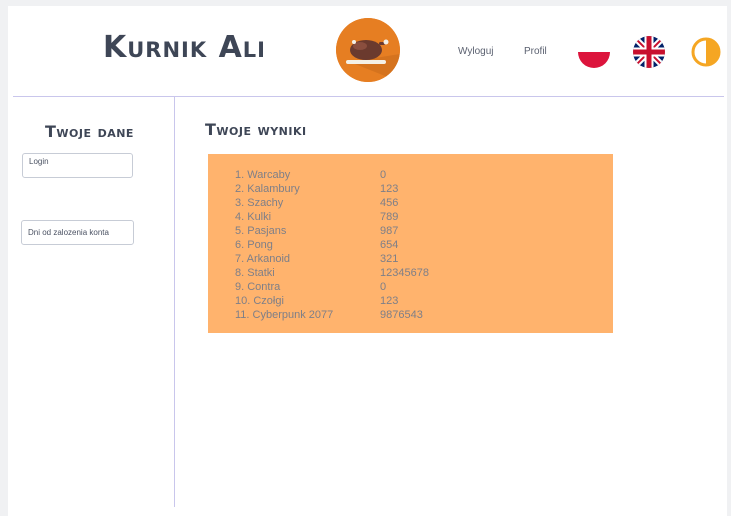  Describe the element at coordinates (706, 52) in the screenshot. I see `theme-toggle-icon` at that location.